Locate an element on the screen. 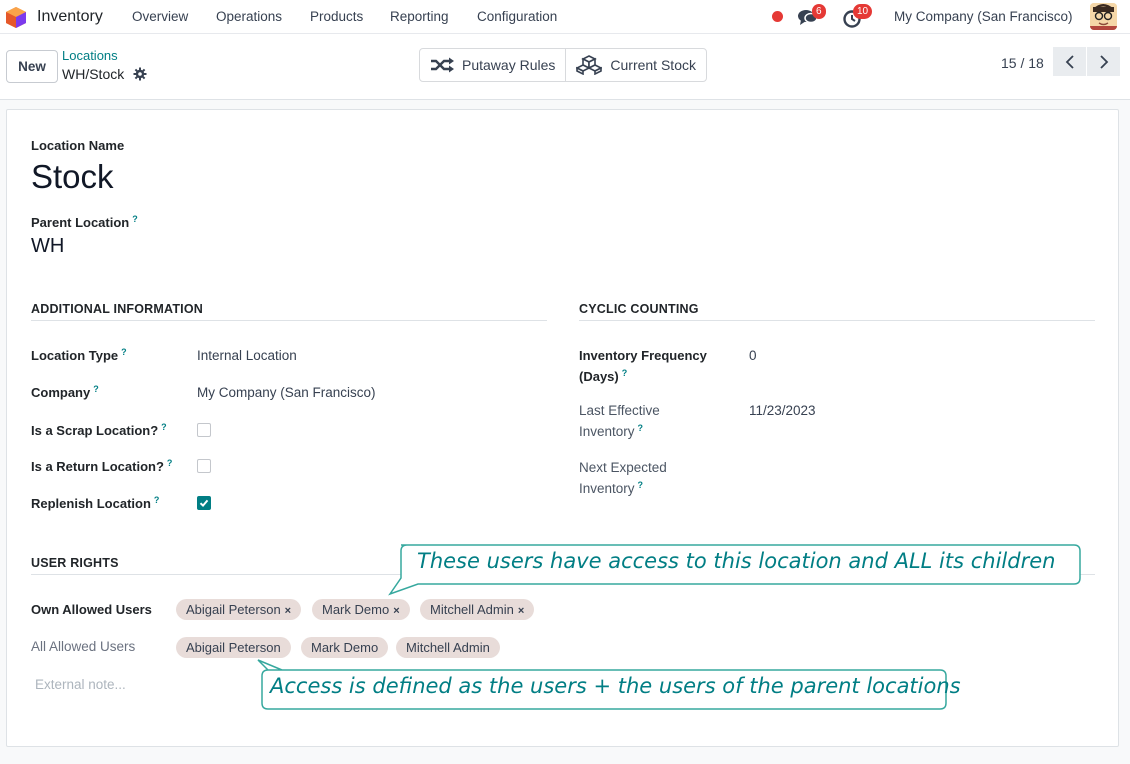  chevron-left-icon is located at coordinates (1069, 61).